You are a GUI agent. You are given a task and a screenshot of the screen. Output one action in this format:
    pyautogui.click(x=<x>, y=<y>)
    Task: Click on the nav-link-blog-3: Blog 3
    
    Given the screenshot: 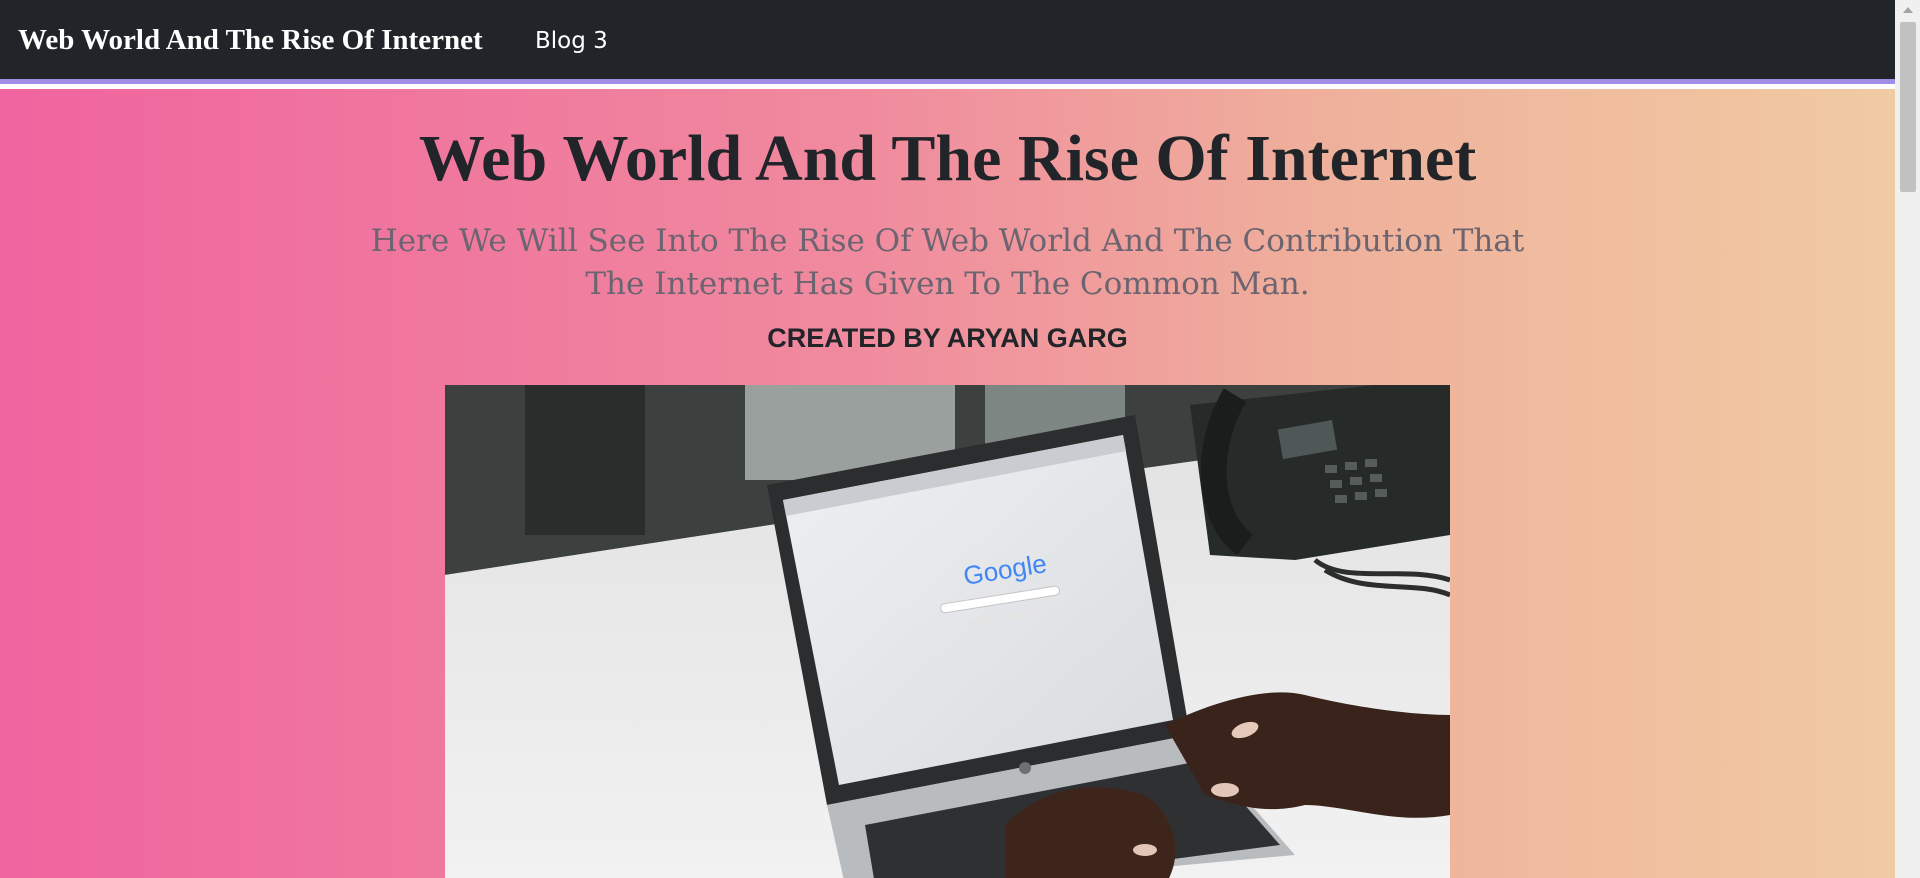 What is the action you would take?
    pyautogui.click(x=571, y=41)
    